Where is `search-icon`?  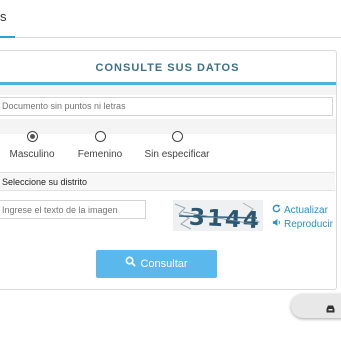
search-icon is located at coordinates (131, 264).